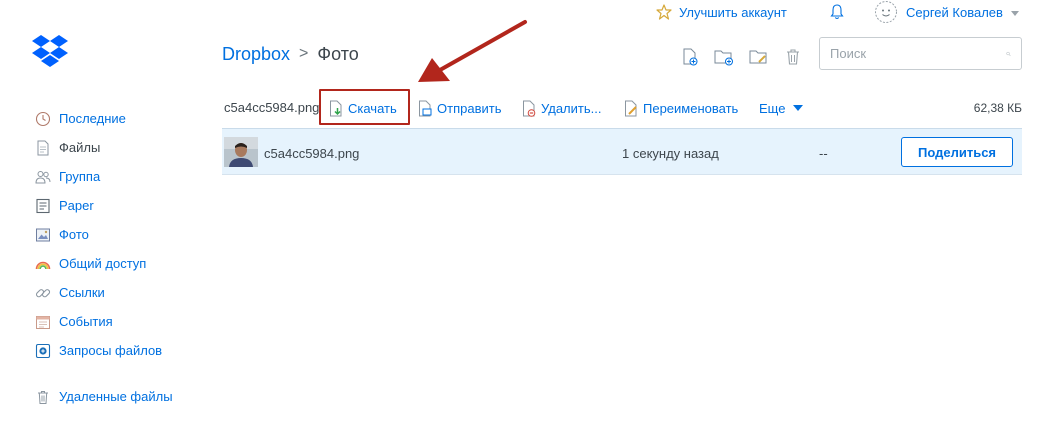 The image size is (1056, 427). I want to click on arrow-icon, so click(472, 51).